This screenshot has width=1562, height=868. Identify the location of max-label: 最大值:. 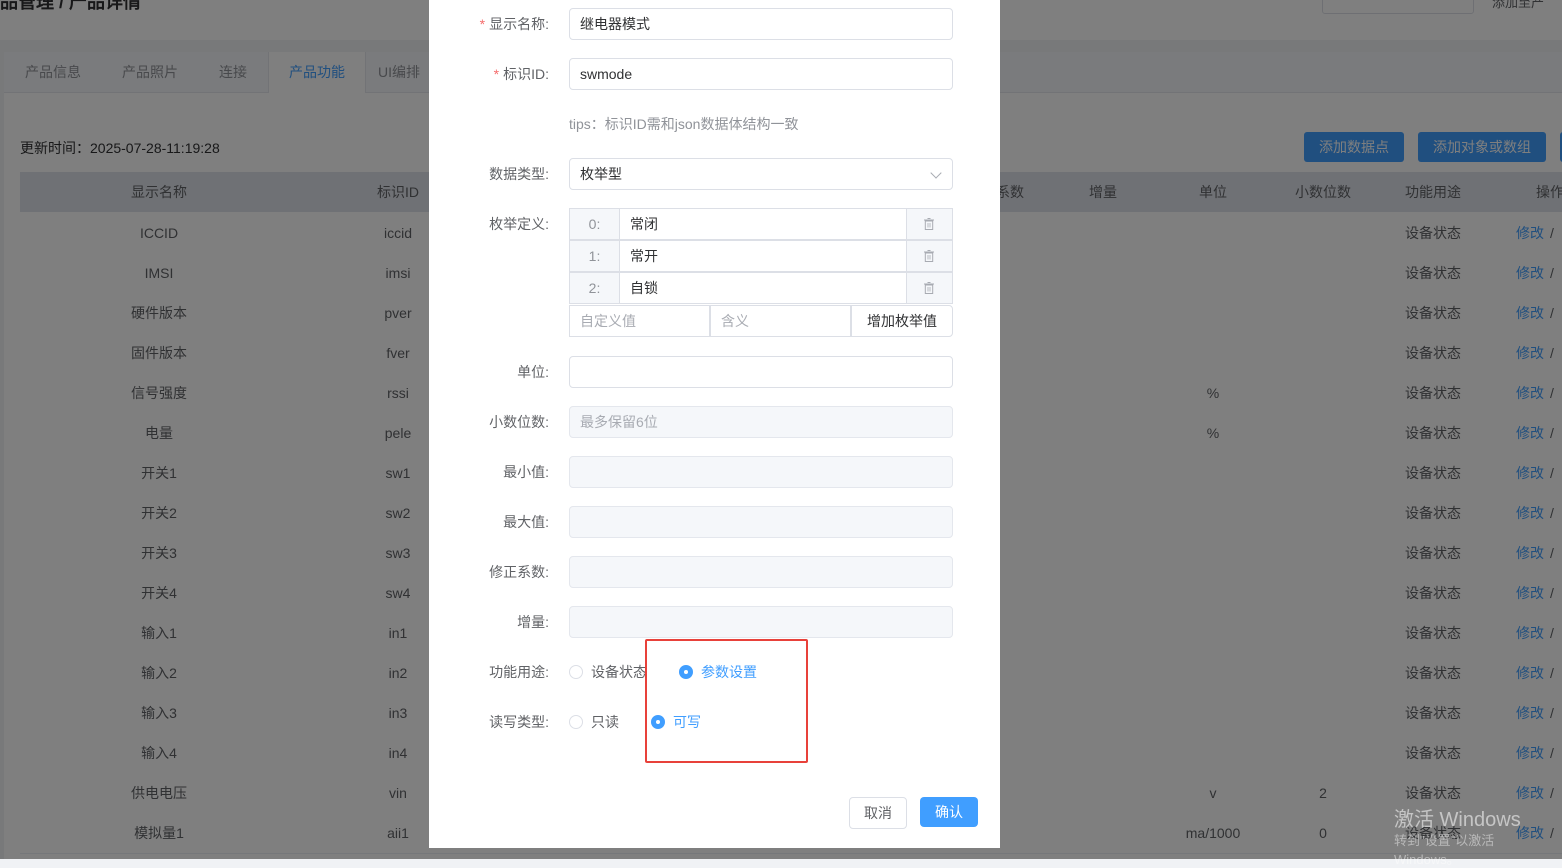
(526, 522).